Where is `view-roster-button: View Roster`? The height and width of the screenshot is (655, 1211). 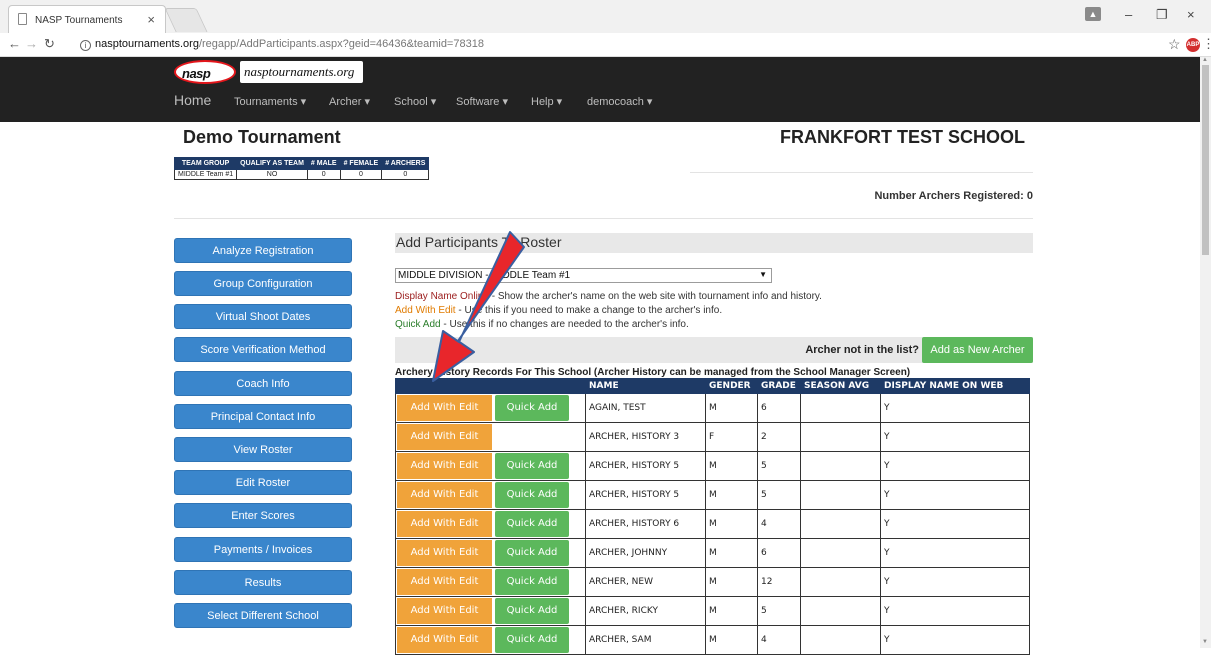
view-roster-button: View Roster is located at coordinates (263, 449).